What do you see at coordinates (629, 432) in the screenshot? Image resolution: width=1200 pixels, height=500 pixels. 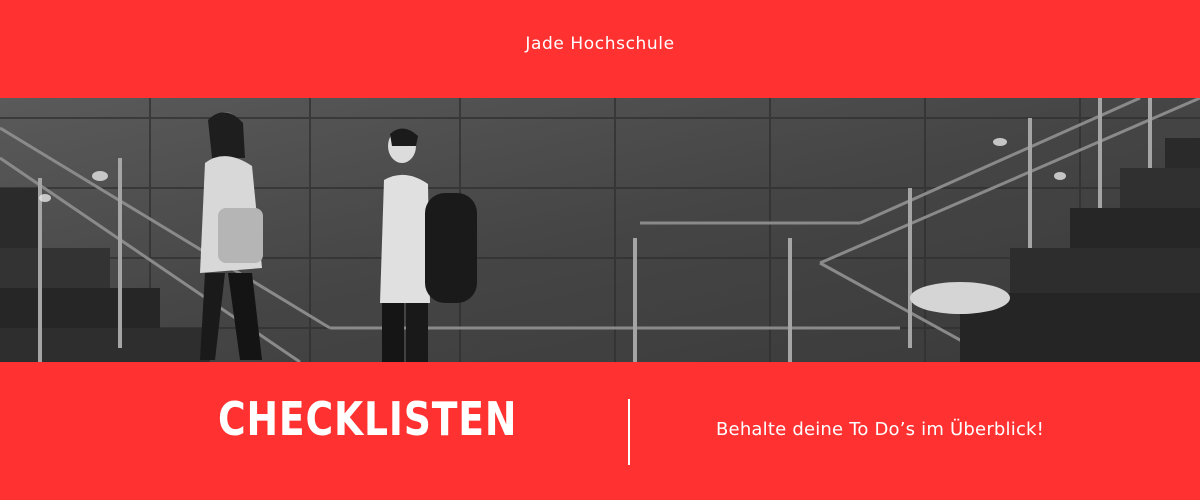 I see `divider` at bounding box center [629, 432].